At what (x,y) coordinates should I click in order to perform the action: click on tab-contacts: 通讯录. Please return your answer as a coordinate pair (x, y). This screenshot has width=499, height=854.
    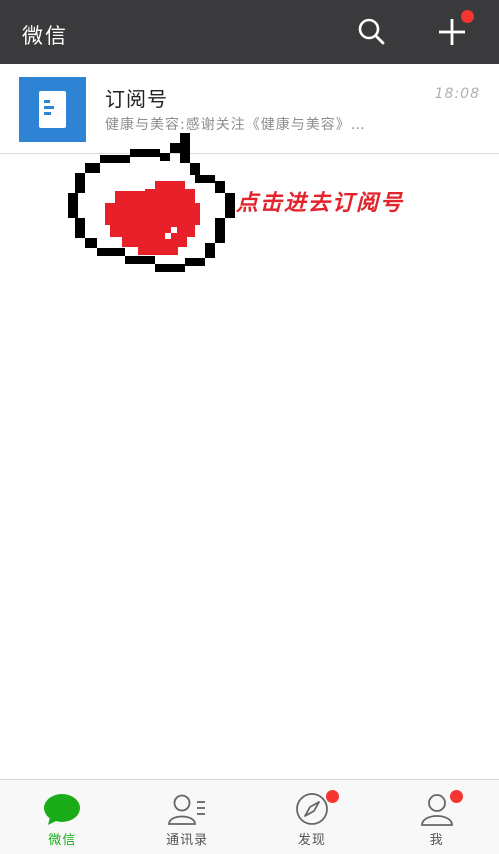
    Looking at the image, I should click on (187, 817).